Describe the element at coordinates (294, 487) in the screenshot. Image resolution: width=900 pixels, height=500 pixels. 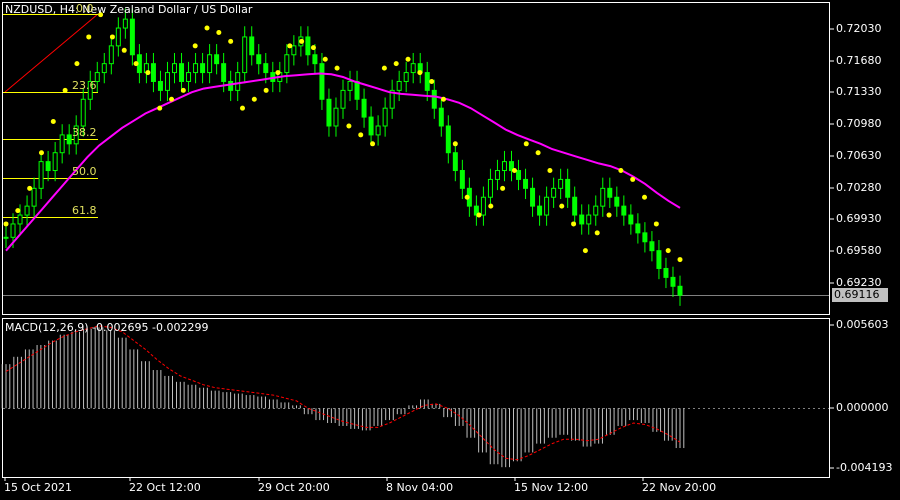
I see `time-axis-label: 29 Oct 20:00` at that location.